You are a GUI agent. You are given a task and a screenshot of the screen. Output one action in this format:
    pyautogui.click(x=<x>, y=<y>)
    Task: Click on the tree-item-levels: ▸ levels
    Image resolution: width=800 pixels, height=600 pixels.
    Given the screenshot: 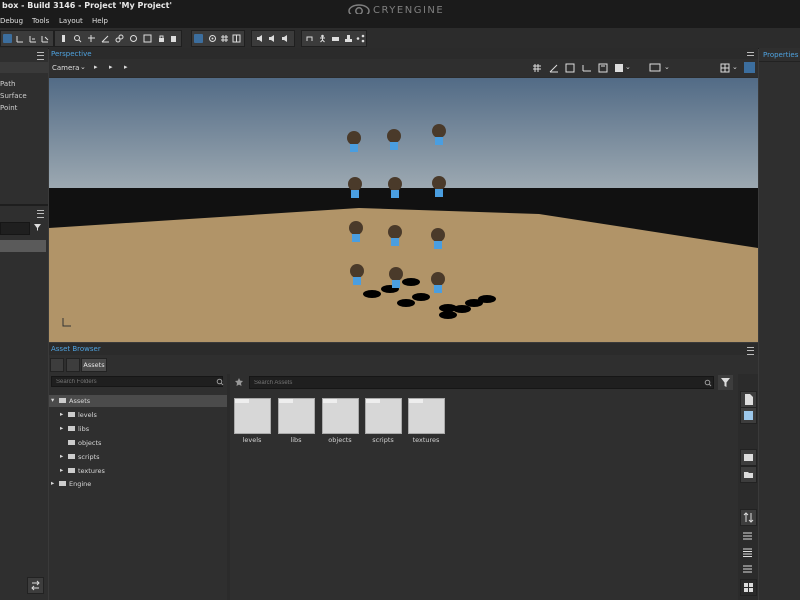 What is the action you would take?
    pyautogui.click(x=138, y=415)
    